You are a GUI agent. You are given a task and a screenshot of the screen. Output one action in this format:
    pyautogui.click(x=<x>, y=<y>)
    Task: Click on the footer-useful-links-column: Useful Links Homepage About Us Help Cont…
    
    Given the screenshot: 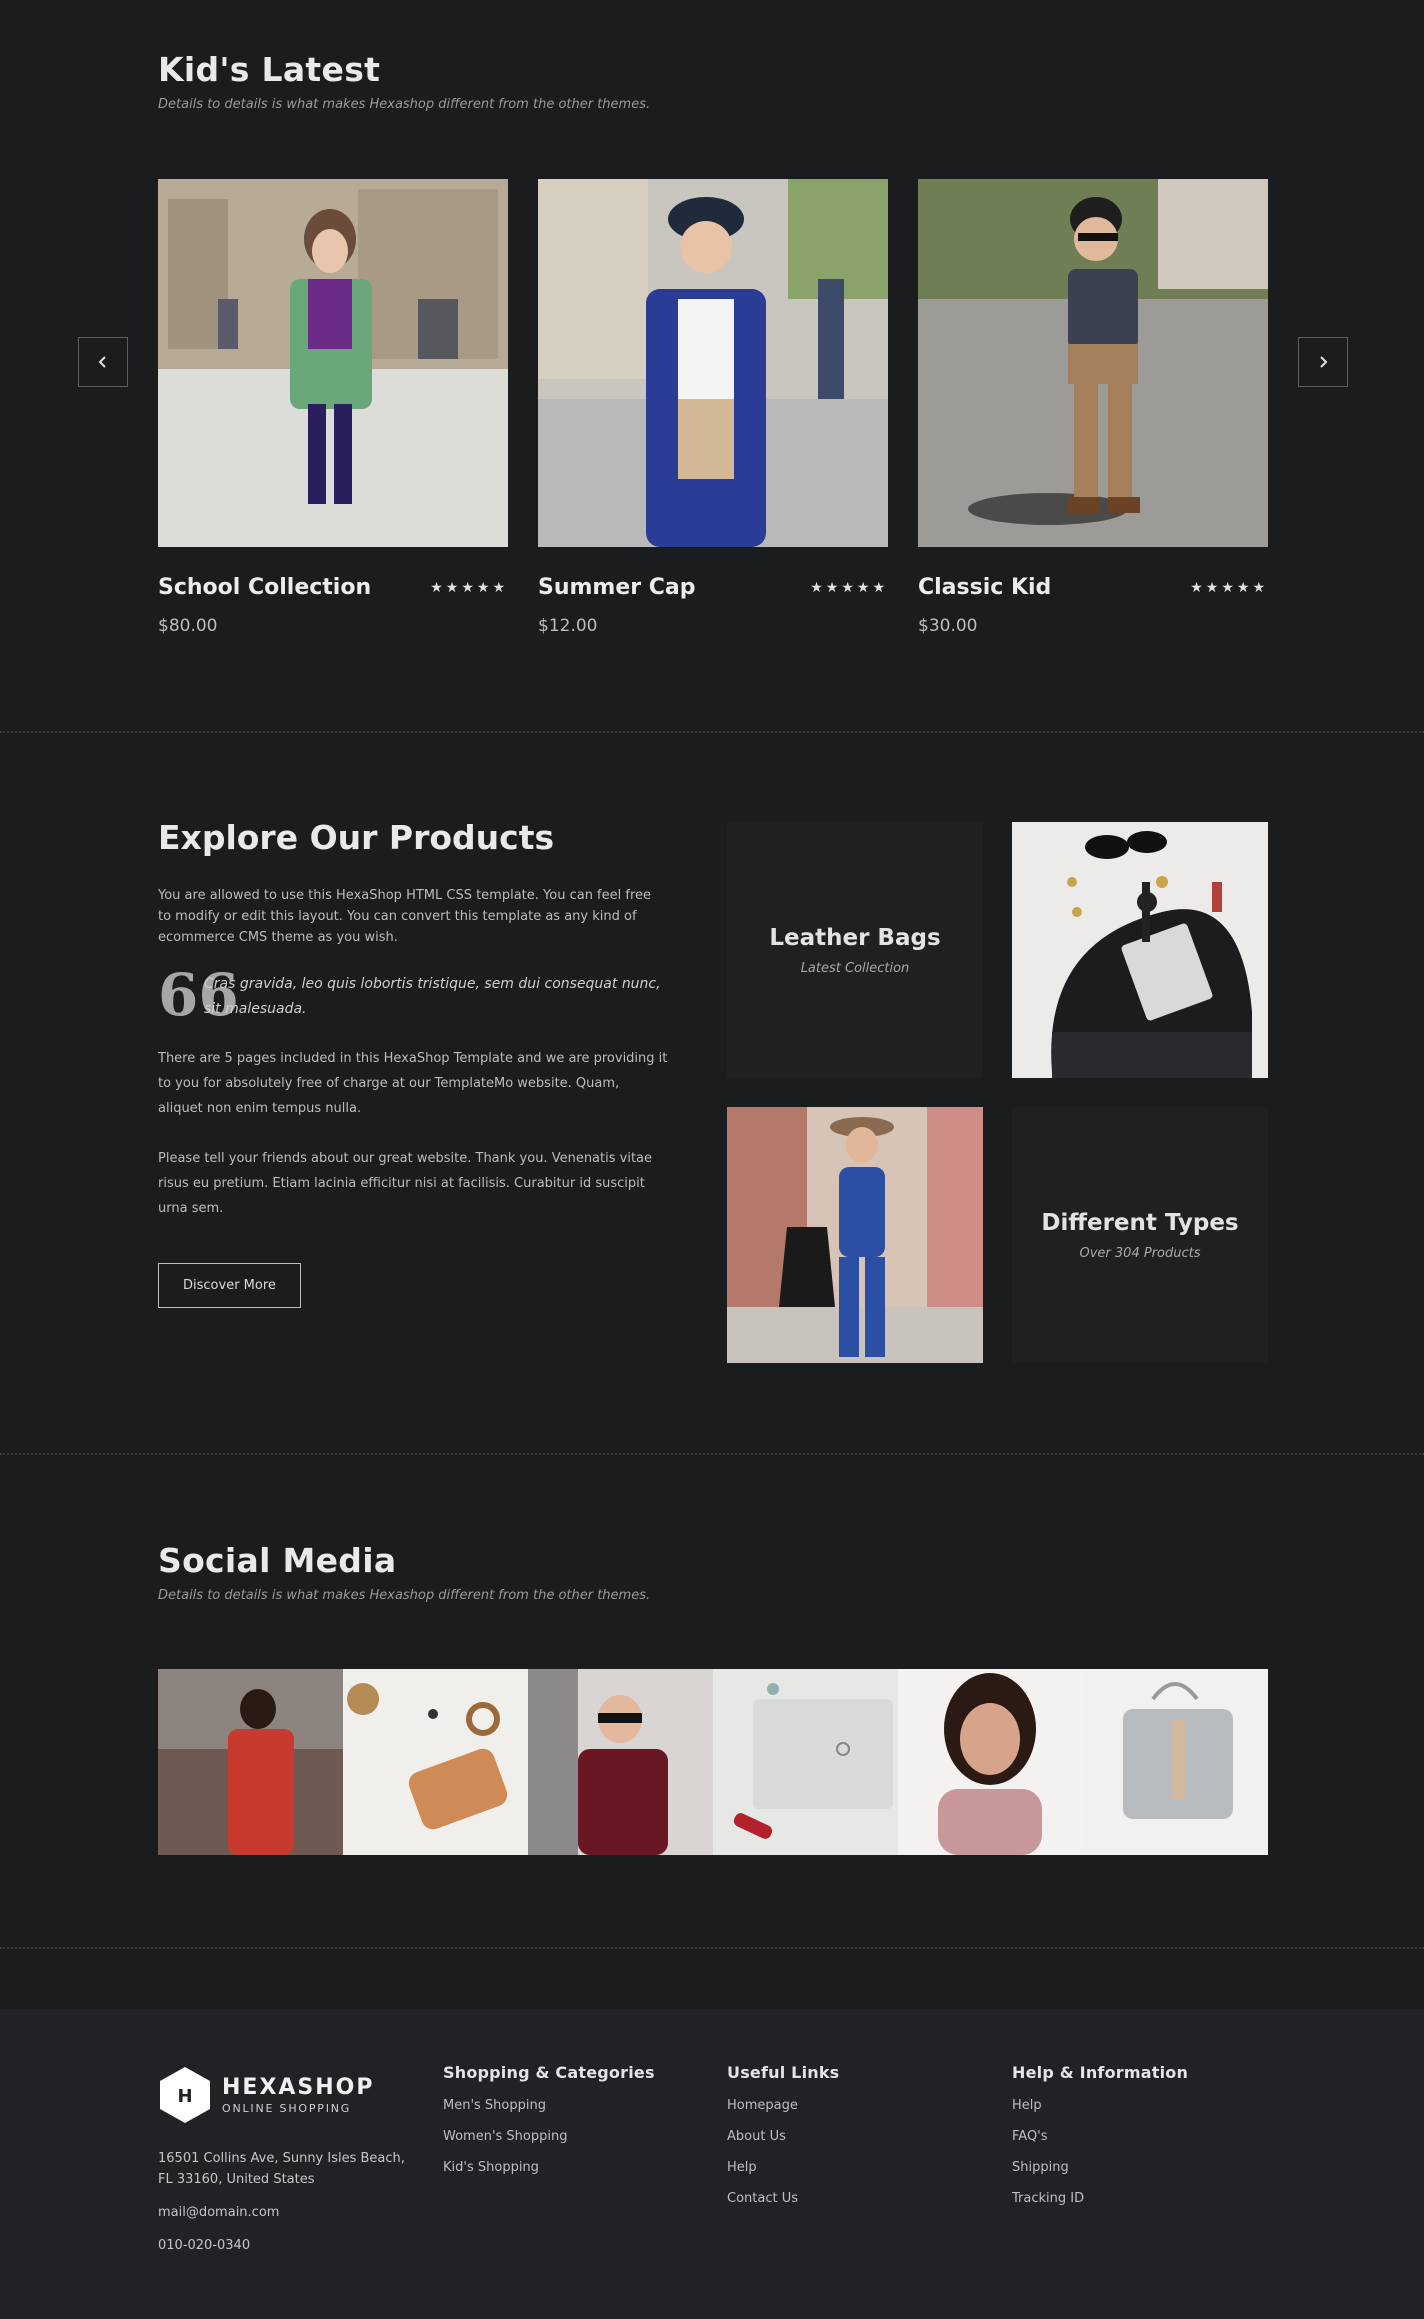 What is the action you would take?
    pyautogui.click(x=783, y=2142)
    